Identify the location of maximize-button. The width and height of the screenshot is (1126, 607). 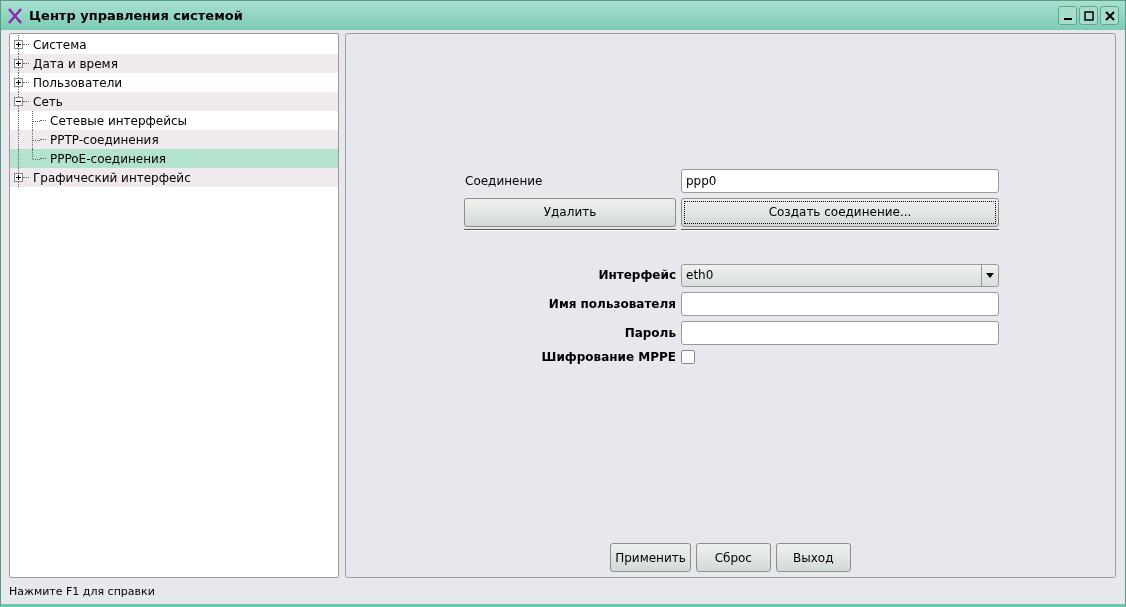
(1088, 15).